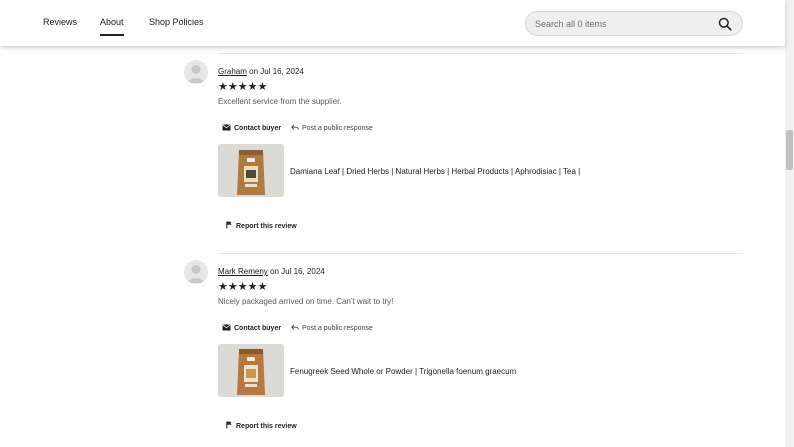 The image size is (794, 447). What do you see at coordinates (725, 24) in the screenshot?
I see `search-icon` at bounding box center [725, 24].